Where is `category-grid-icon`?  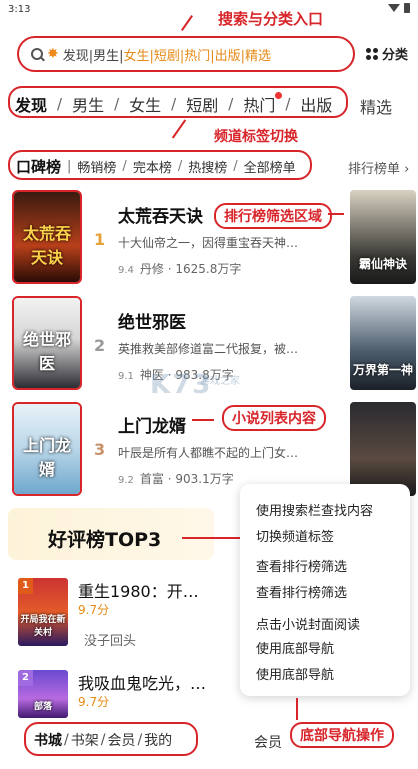 category-grid-icon is located at coordinates (372, 53).